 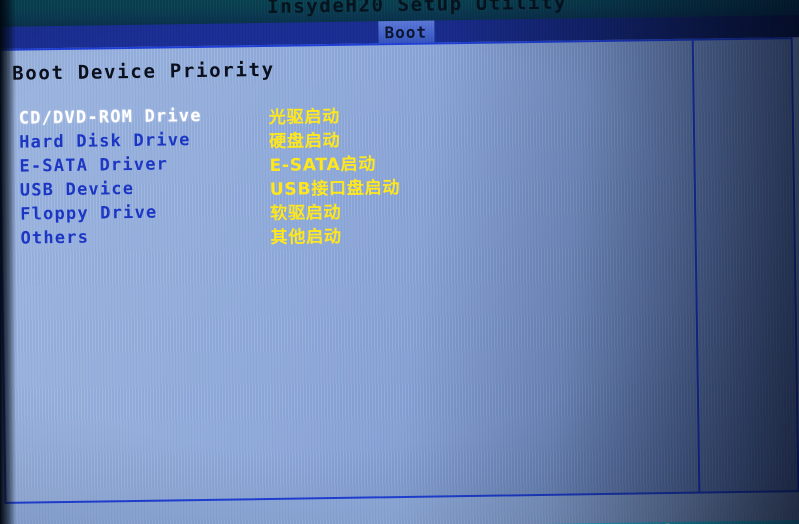 What do you see at coordinates (55, 238) in the screenshot?
I see `boot-device-label: Others` at bounding box center [55, 238].